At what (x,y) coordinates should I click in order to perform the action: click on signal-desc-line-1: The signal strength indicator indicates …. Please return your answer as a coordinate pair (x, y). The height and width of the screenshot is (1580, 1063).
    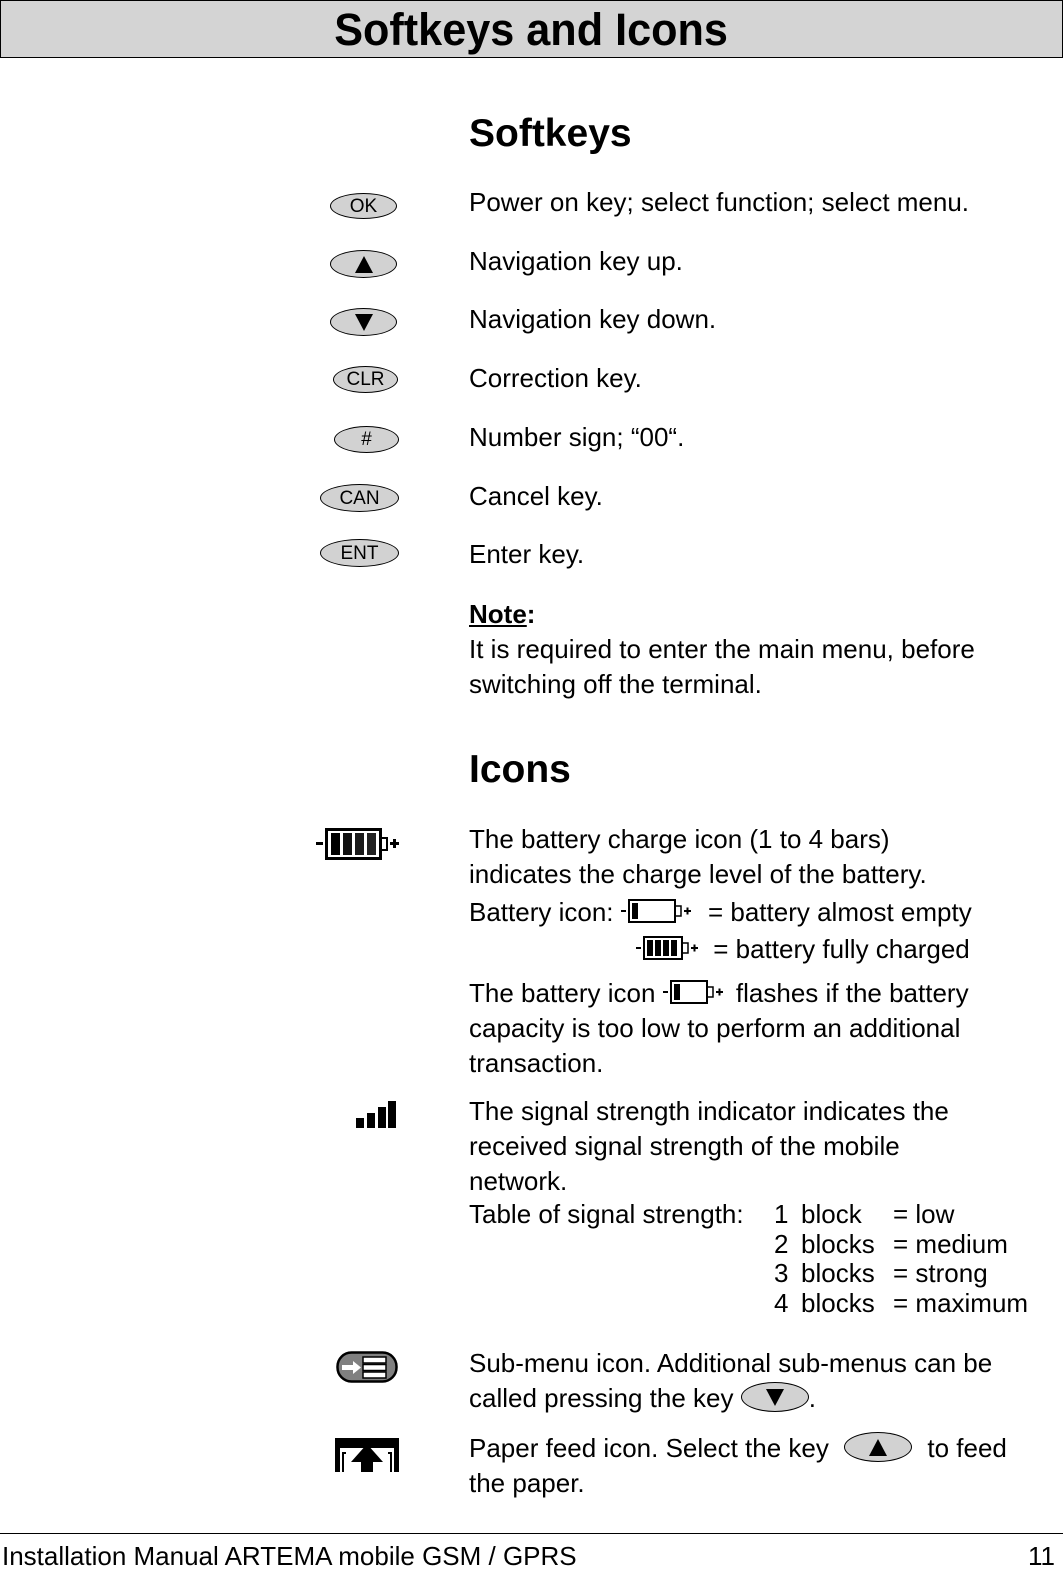
    Looking at the image, I should click on (709, 1111).